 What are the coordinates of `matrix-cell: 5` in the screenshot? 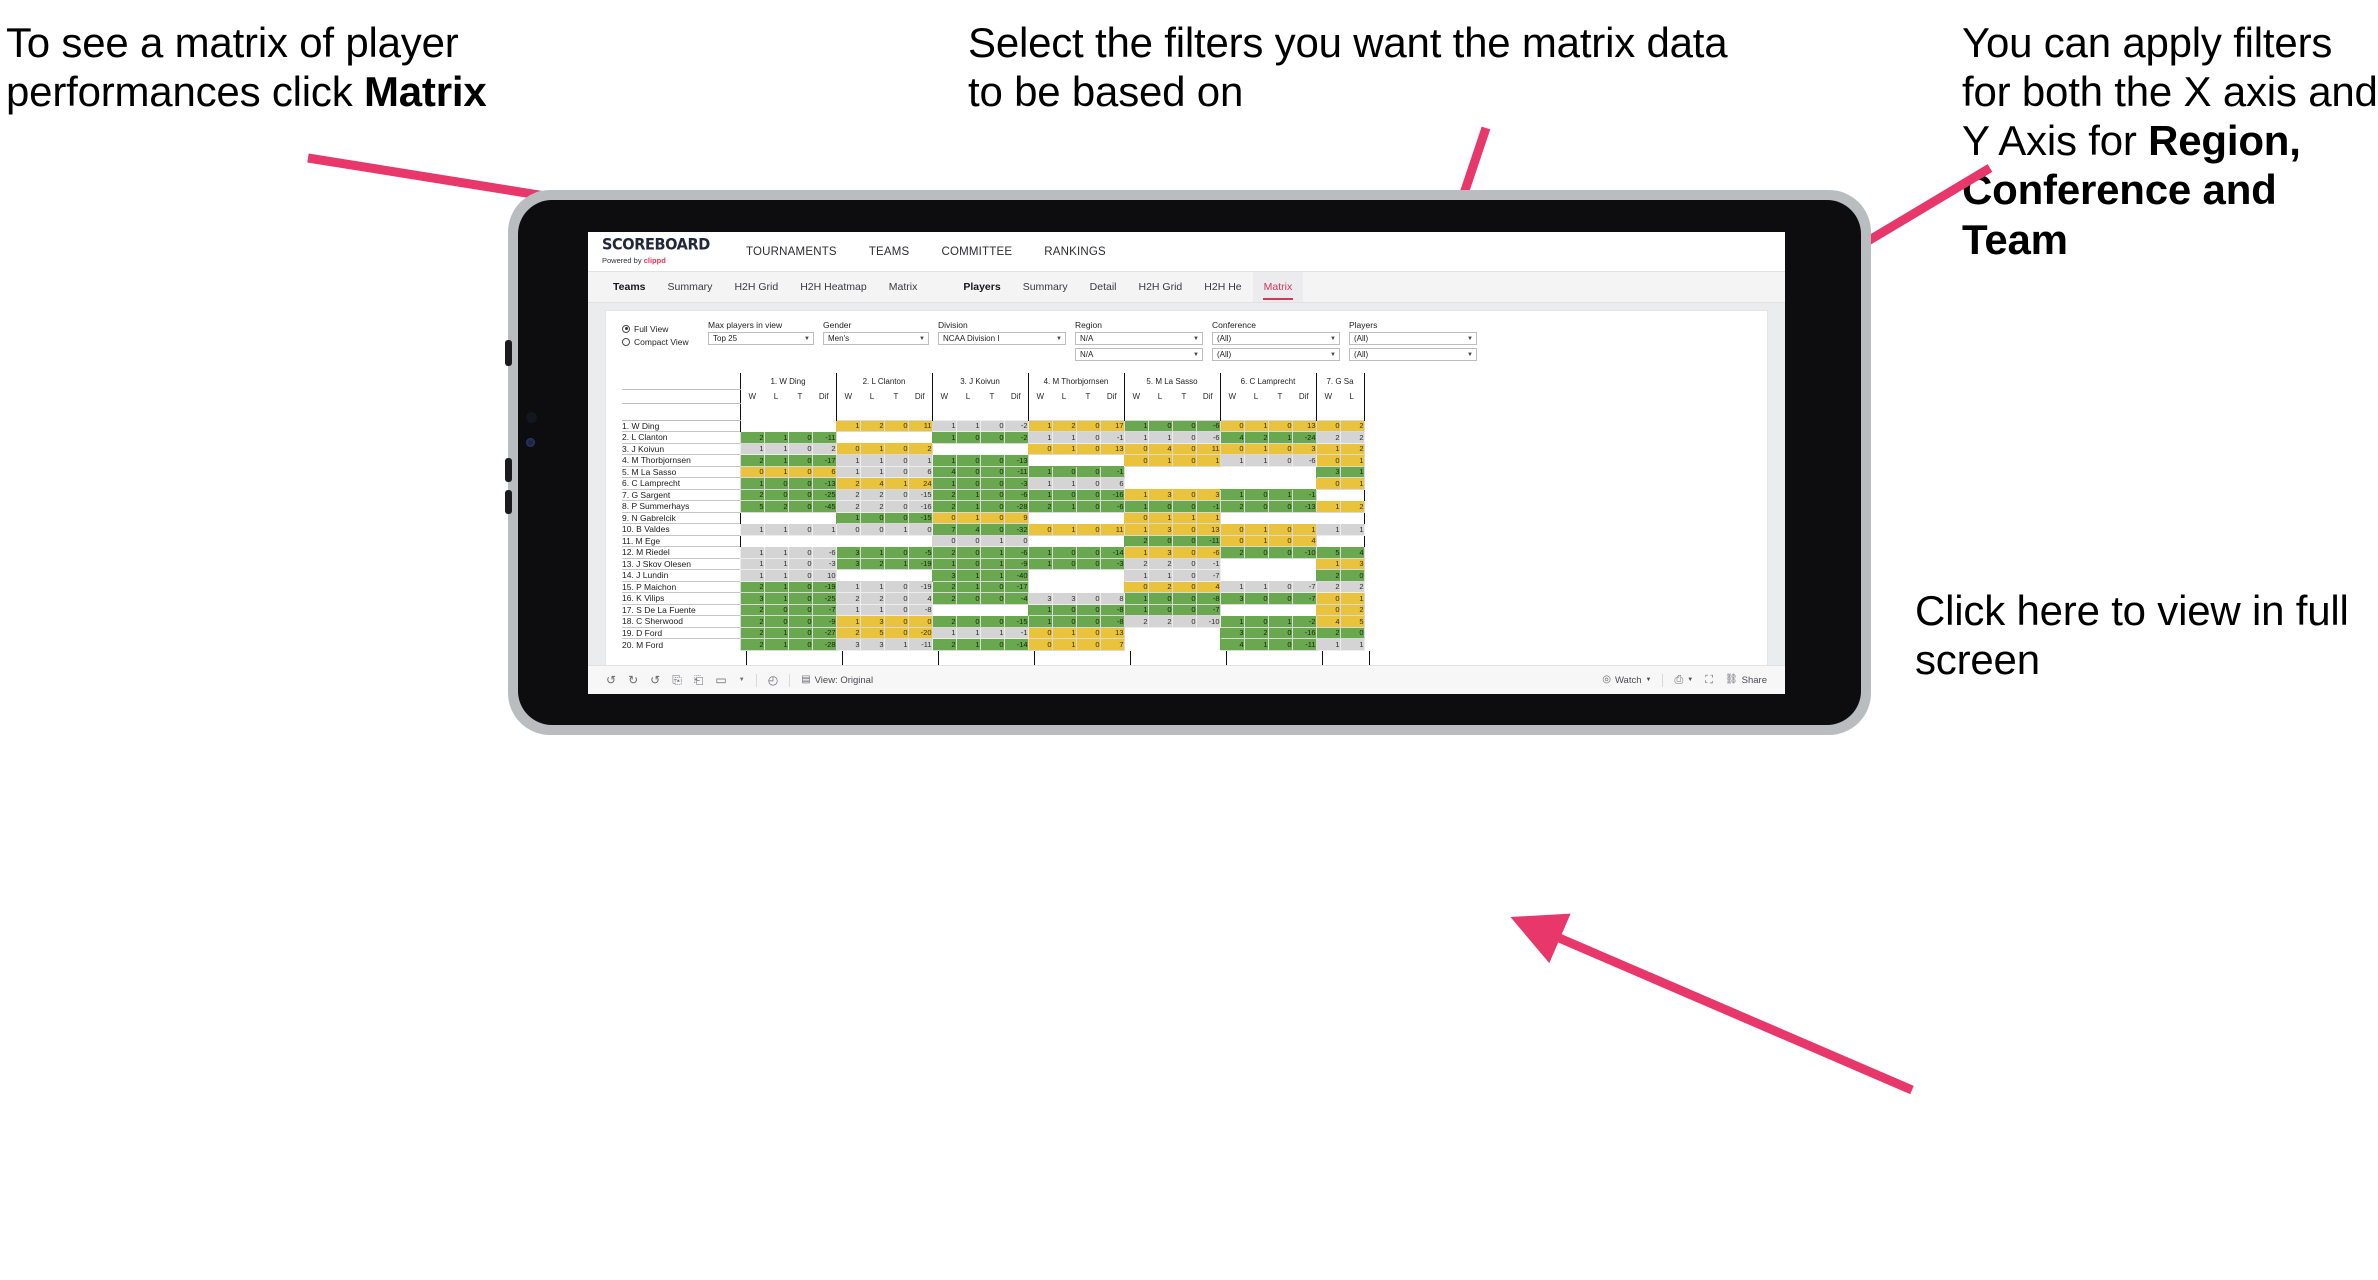 It's located at (872, 632).